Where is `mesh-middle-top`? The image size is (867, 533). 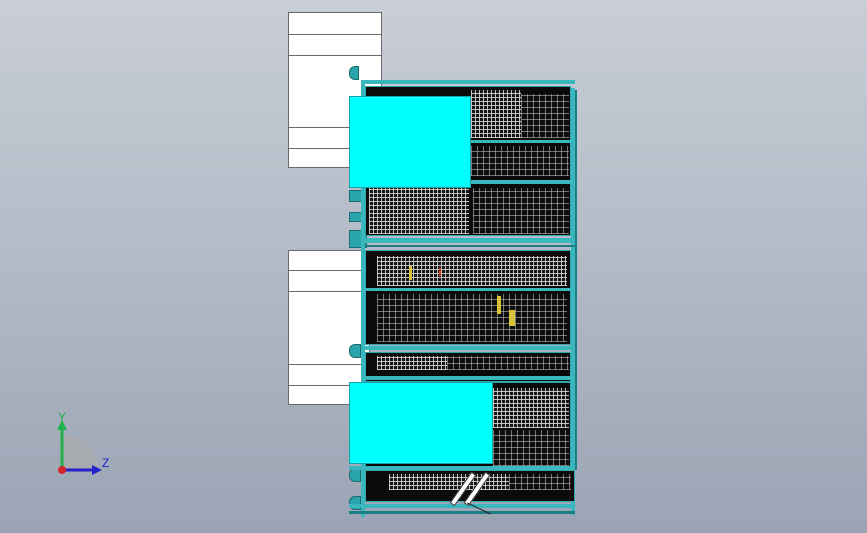 mesh-middle-top is located at coordinates (472, 271).